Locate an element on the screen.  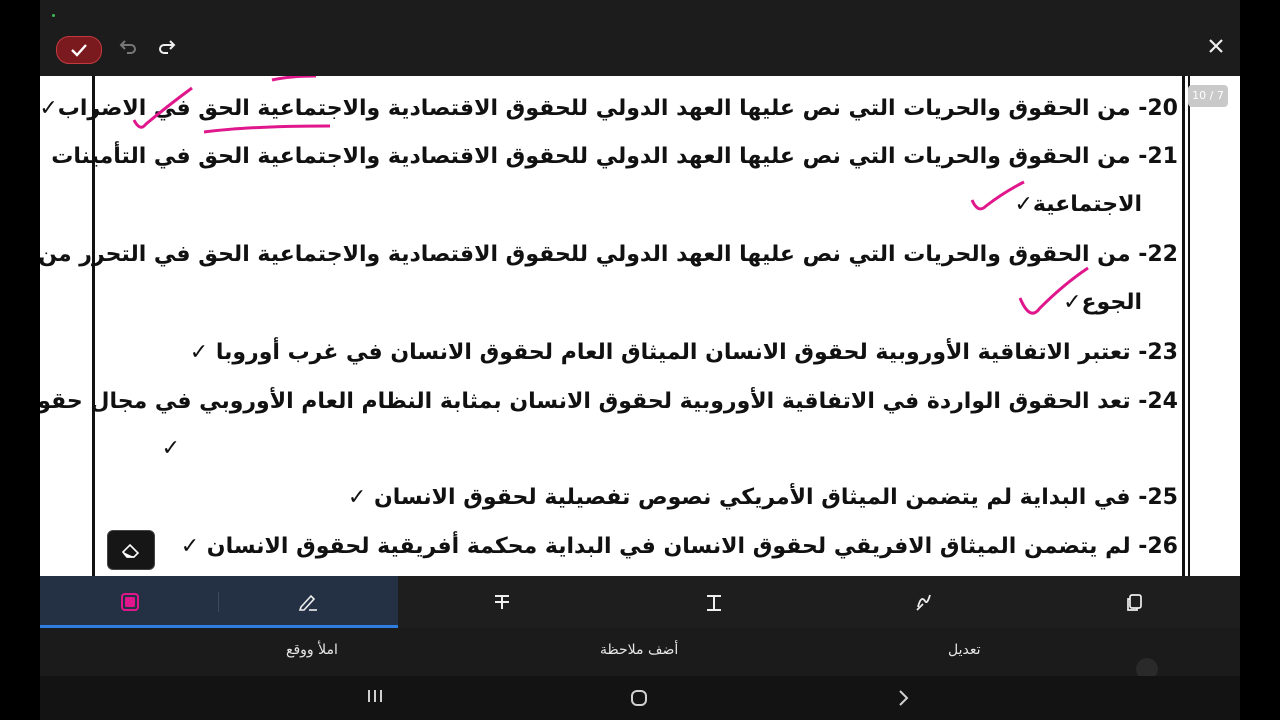
text-cursor-icon is located at coordinates (502, 602).